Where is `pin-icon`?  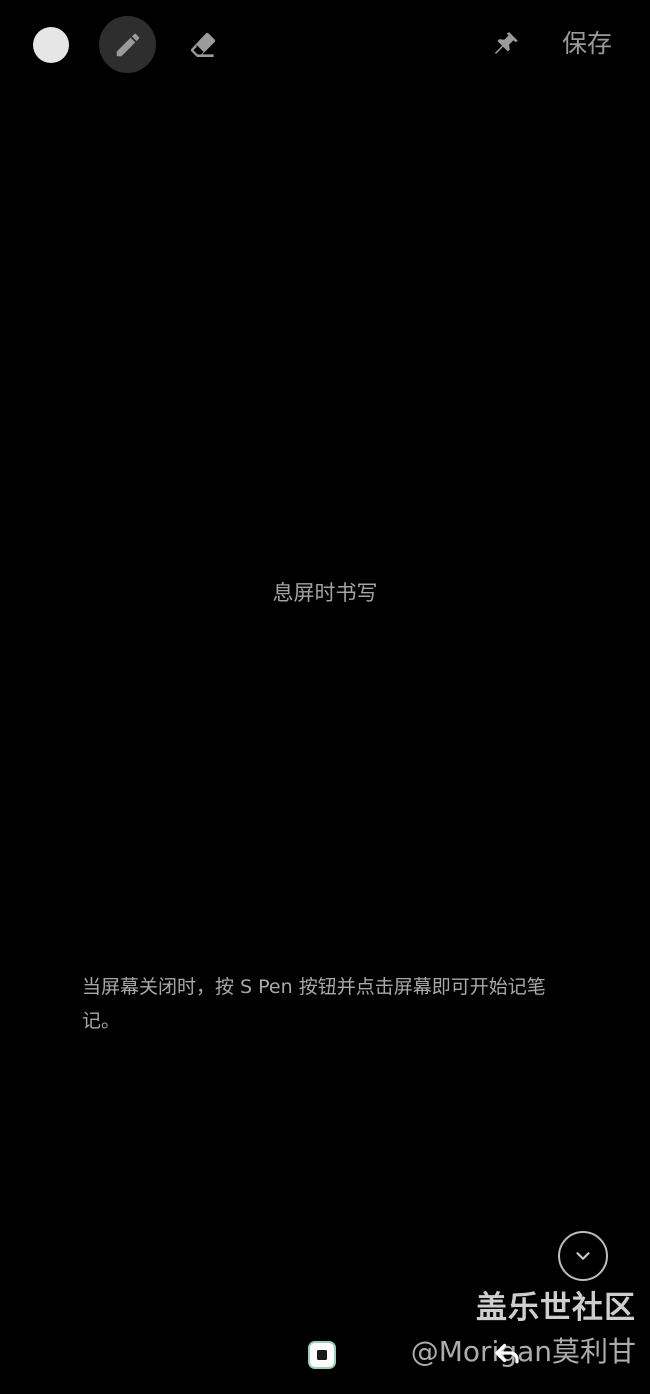 pin-icon is located at coordinates (506, 43).